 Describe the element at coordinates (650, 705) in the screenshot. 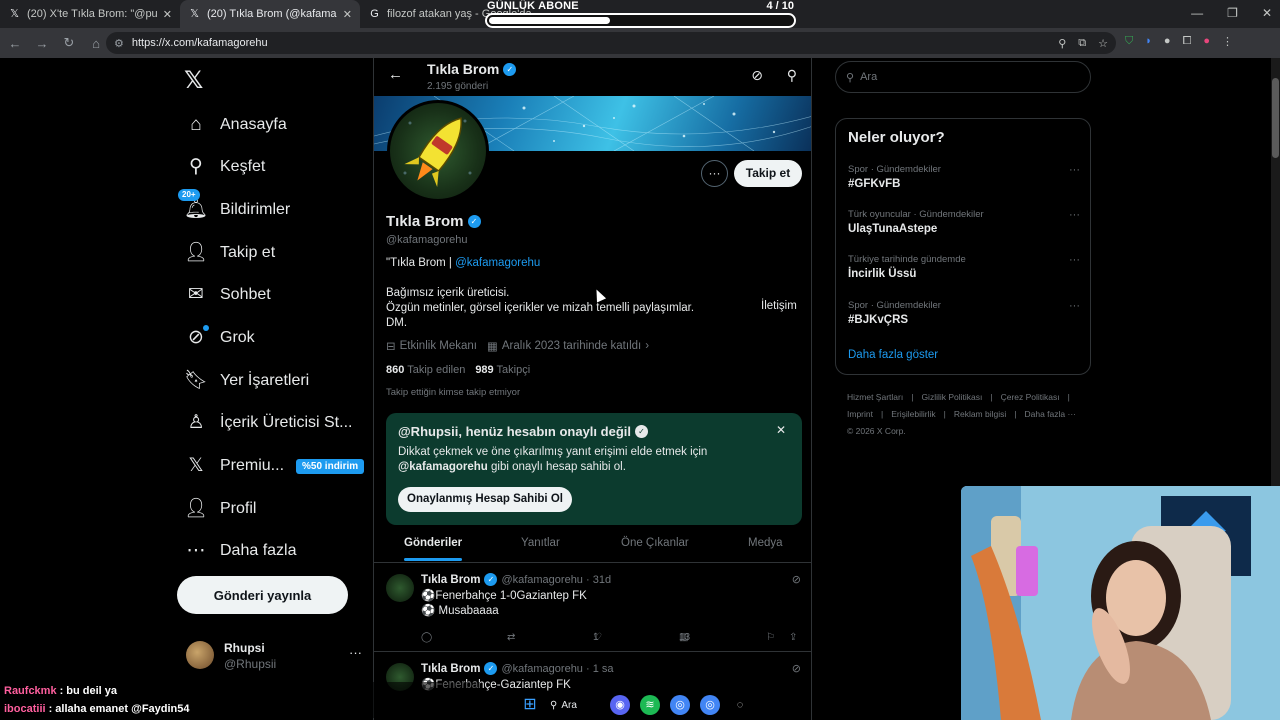

I see `spotify-icon: ≋` at that location.